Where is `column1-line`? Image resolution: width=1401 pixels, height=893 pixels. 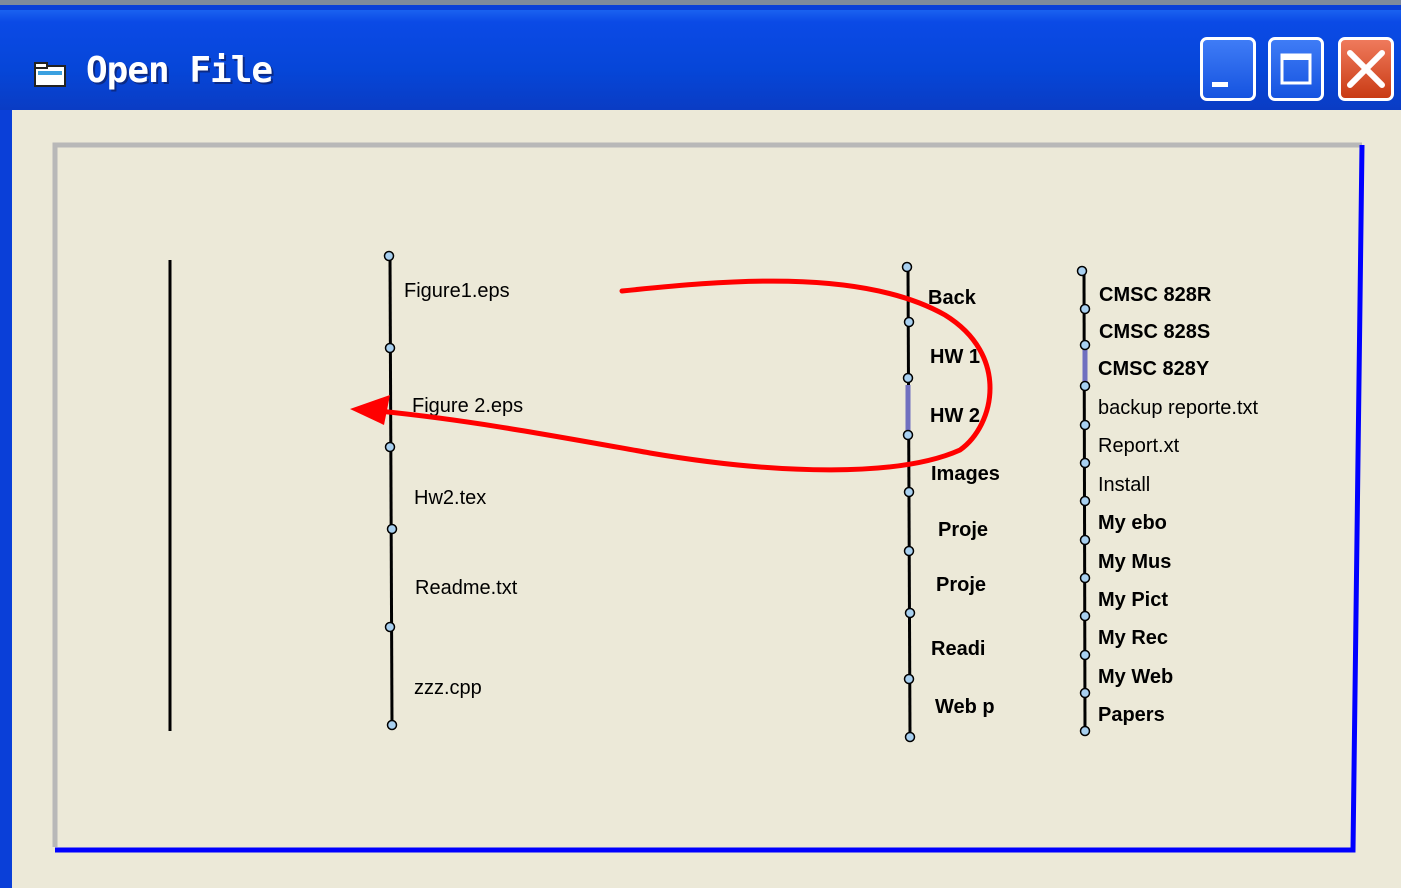
column1-line is located at coordinates (391, 490).